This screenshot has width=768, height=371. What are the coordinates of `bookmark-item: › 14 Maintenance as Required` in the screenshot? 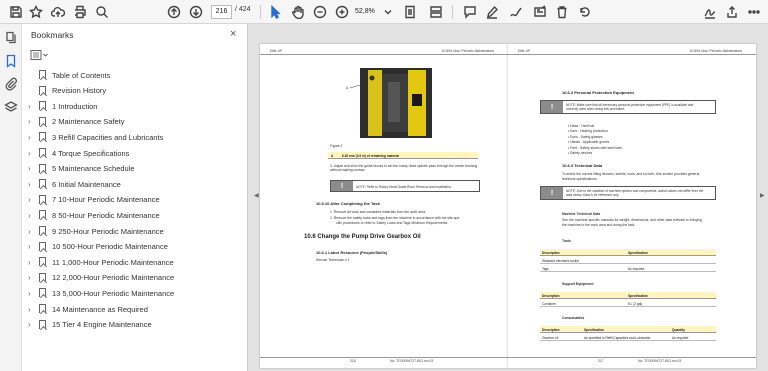 It's located at (135, 309).